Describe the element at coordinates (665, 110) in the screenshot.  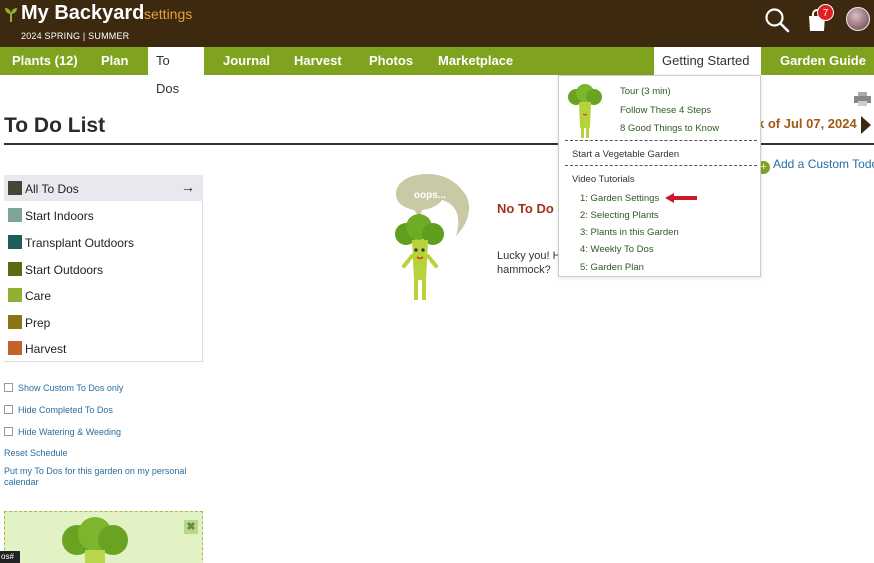
I see `four-steps-link: Follow These 4 Steps` at that location.